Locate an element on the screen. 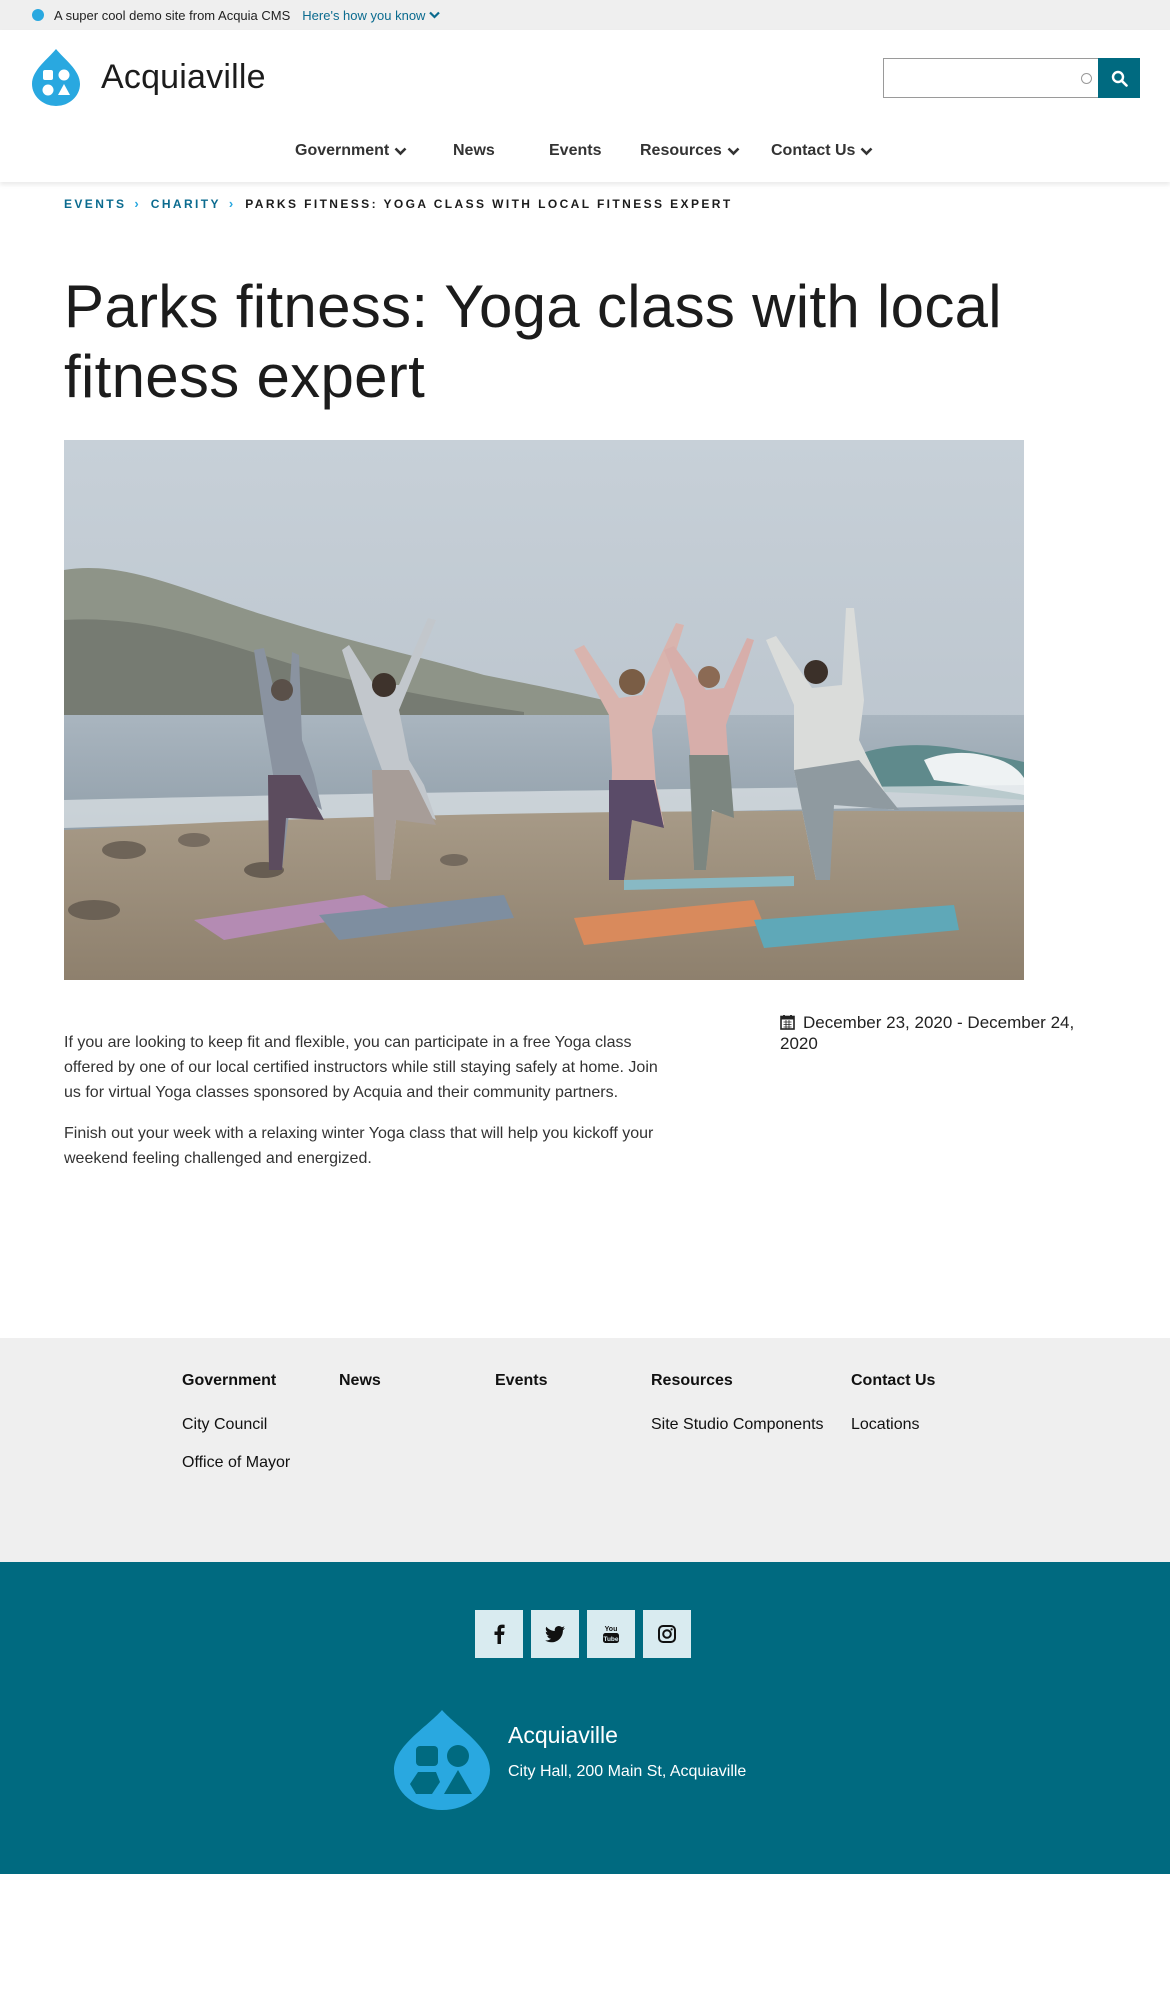 This screenshot has height=2000, width=1170. search-button is located at coordinates (1119, 78).